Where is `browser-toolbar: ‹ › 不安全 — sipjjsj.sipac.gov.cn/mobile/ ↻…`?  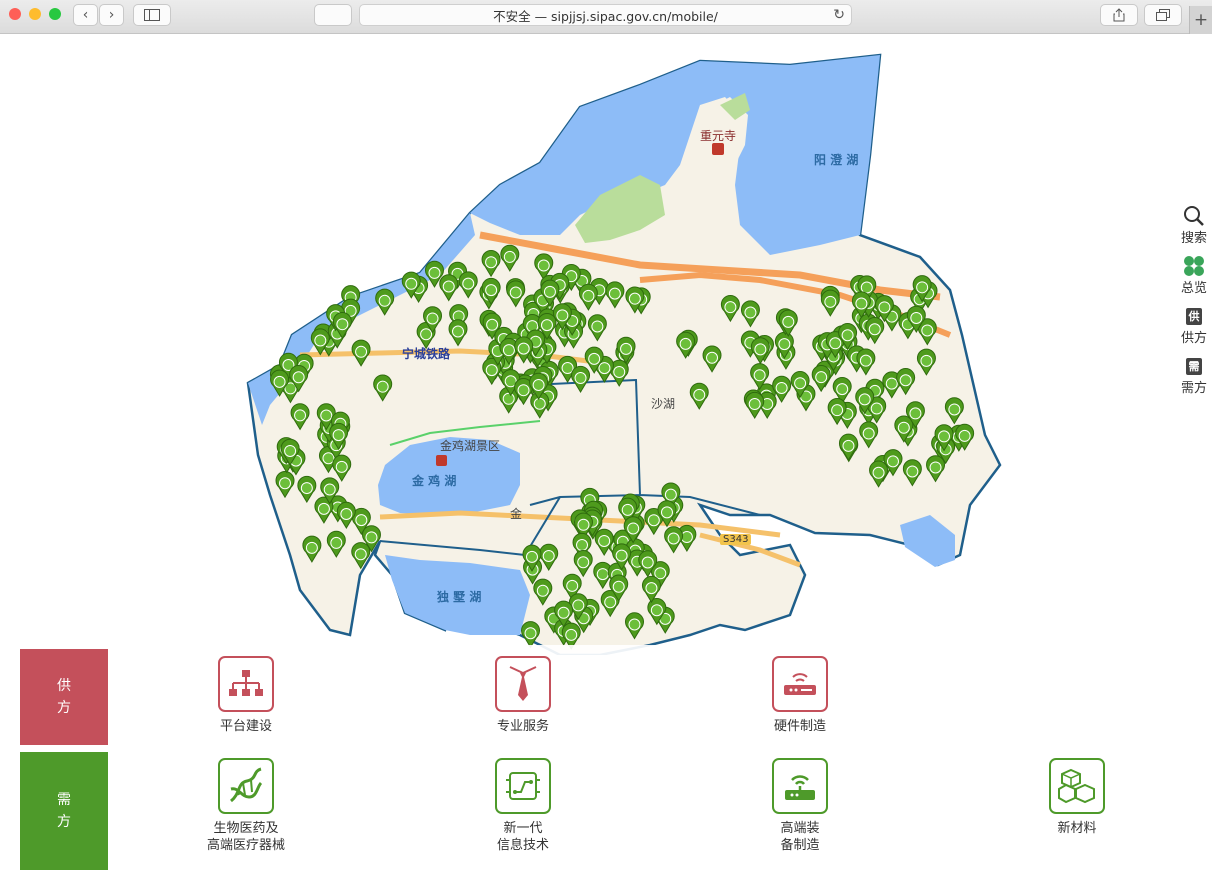
browser-toolbar: ‹ › 不安全 — sipjjsj.sipac.gov.cn/mobile/ ↻… is located at coordinates (606, 17).